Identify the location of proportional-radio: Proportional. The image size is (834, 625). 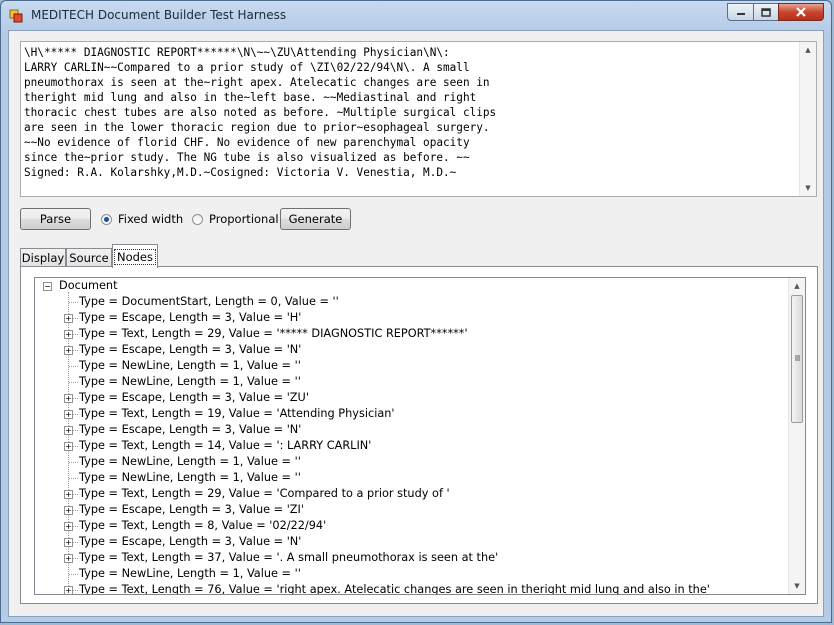
(235, 219).